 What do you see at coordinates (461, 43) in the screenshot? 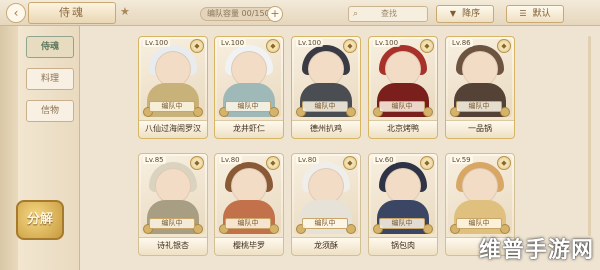
I see `level-label: Lv.86` at bounding box center [461, 43].